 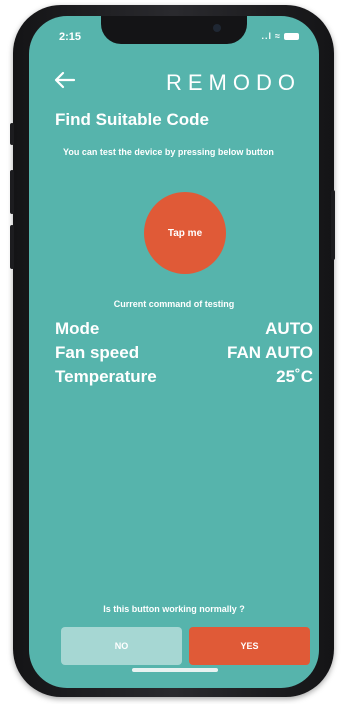 I want to click on arrow-left-icon, so click(x=65, y=80).